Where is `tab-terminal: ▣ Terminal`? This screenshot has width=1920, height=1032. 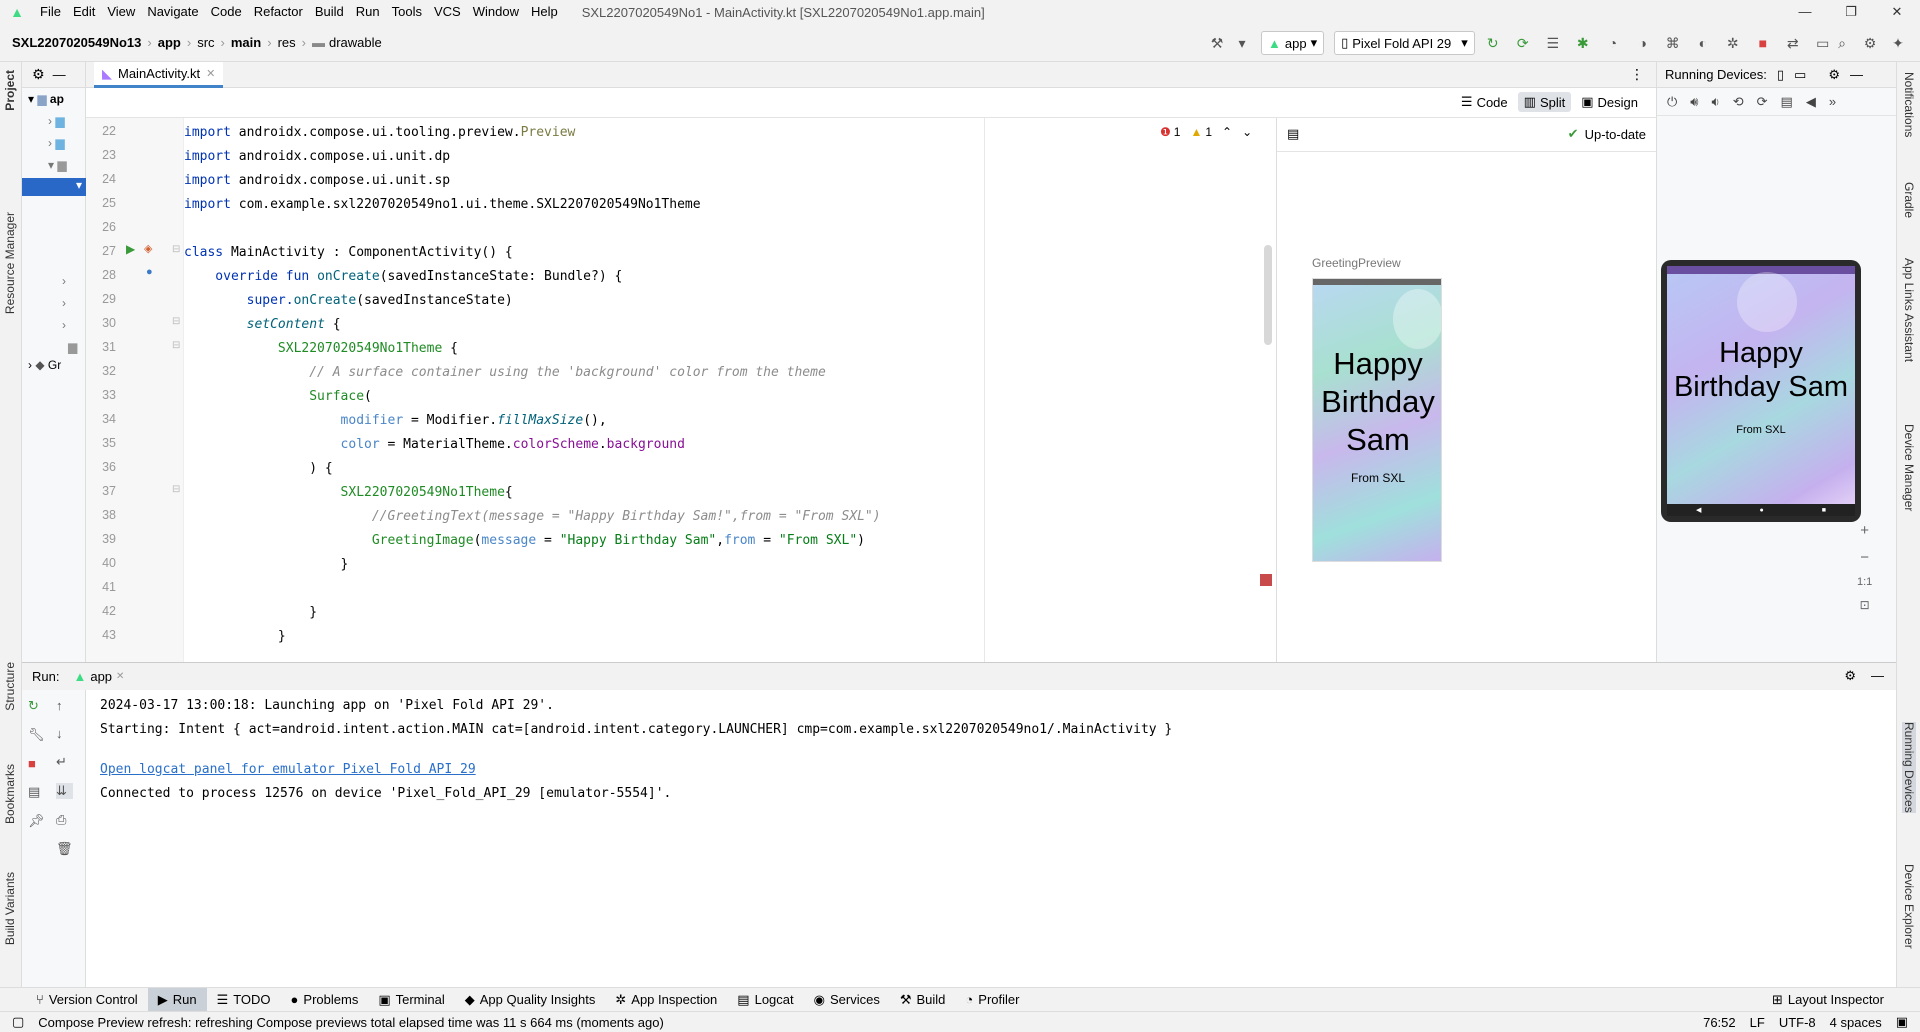
tab-terminal: ▣ Terminal is located at coordinates (411, 1000).